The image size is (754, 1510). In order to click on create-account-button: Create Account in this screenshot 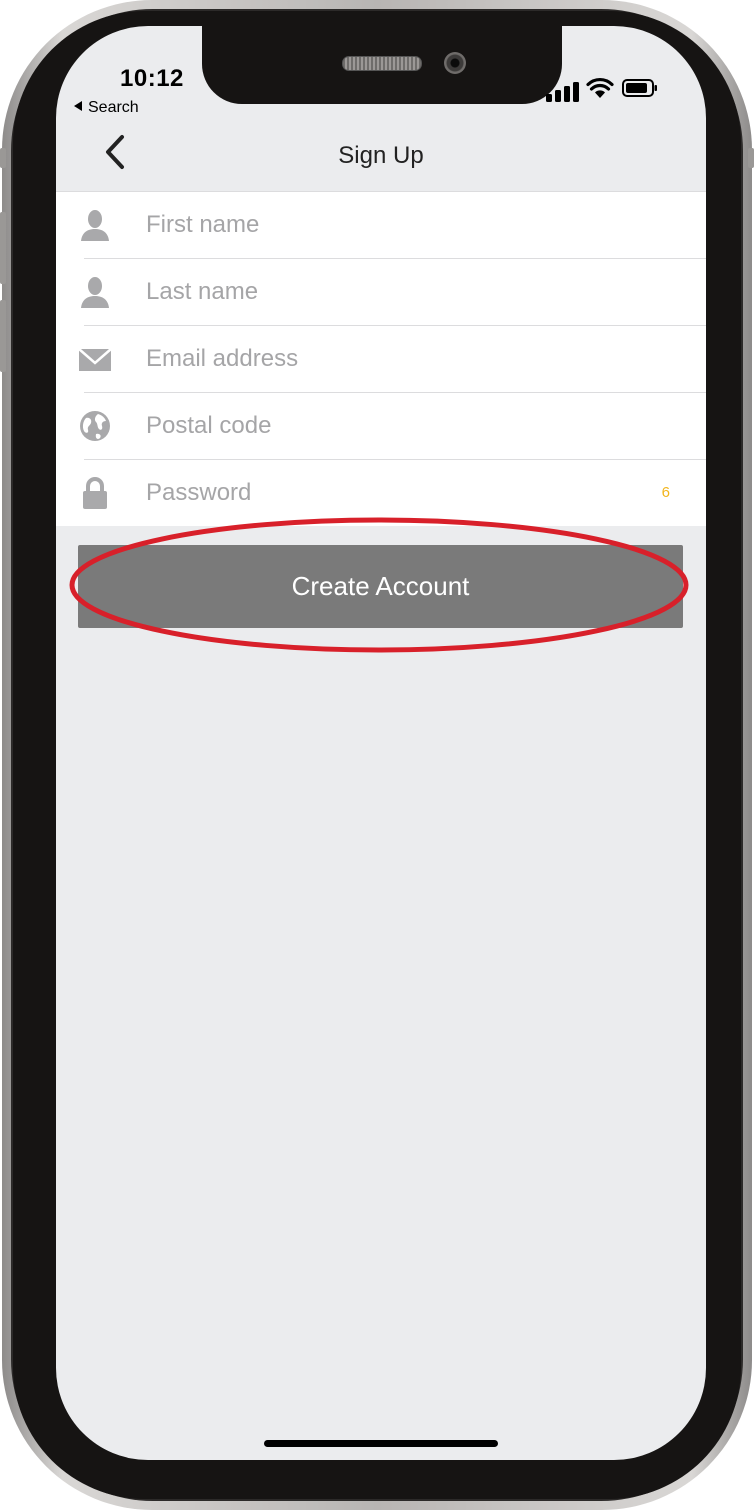, I will do `click(380, 586)`.